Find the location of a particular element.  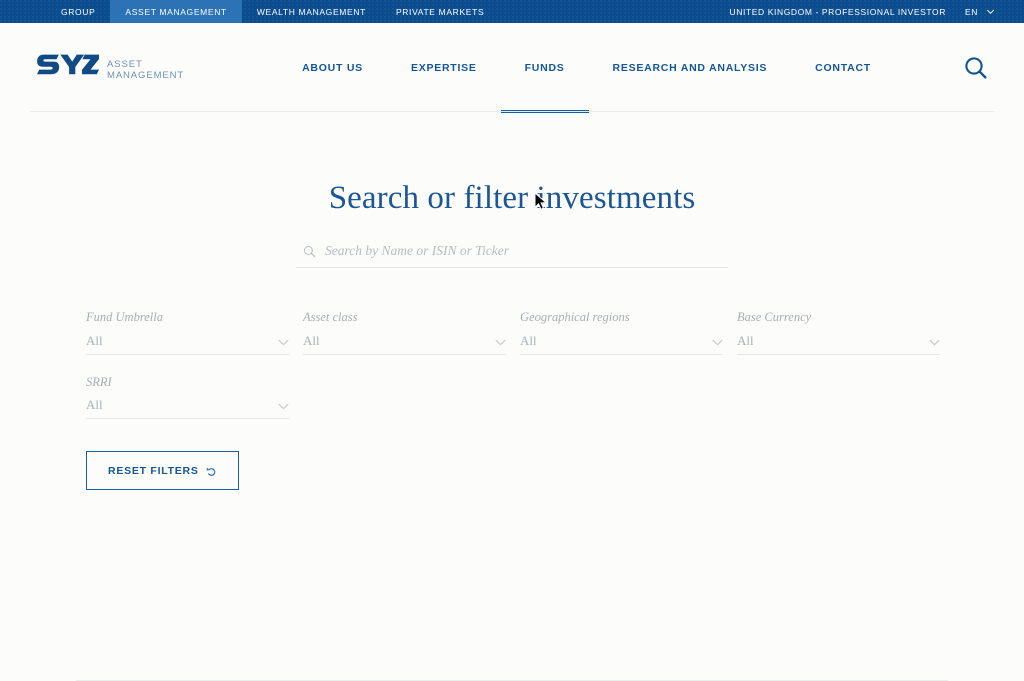

undo-arrow-icon is located at coordinates (210, 471).